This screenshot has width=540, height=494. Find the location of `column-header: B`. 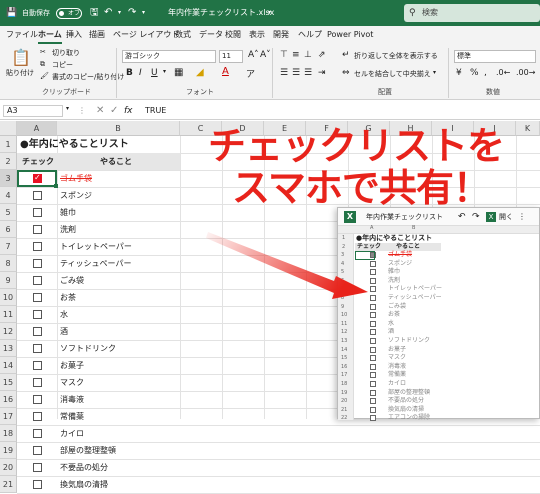

column-header: B is located at coordinates (118, 128).